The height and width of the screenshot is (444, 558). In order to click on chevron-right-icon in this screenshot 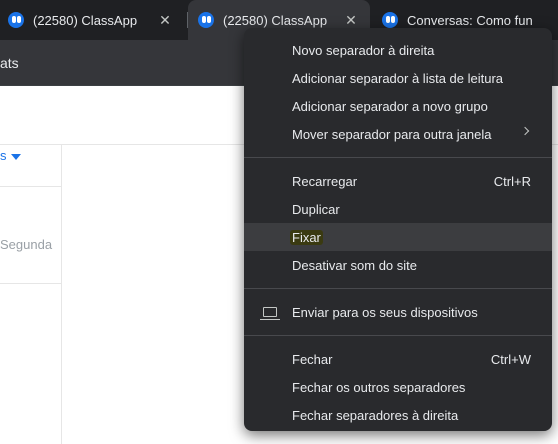, I will do `click(525, 131)`.